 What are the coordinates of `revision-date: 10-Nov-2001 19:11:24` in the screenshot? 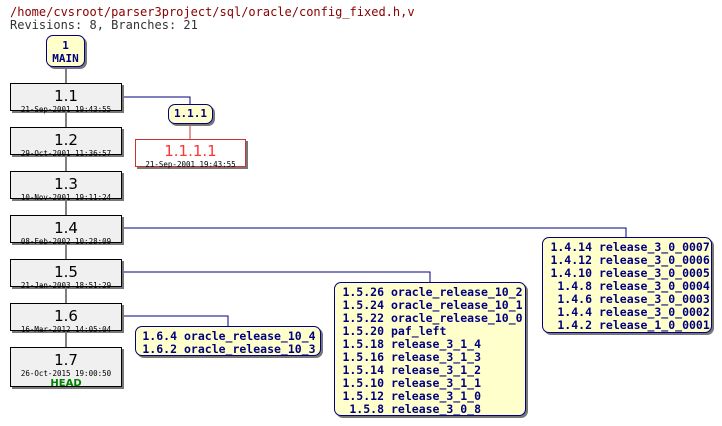 It's located at (66, 197).